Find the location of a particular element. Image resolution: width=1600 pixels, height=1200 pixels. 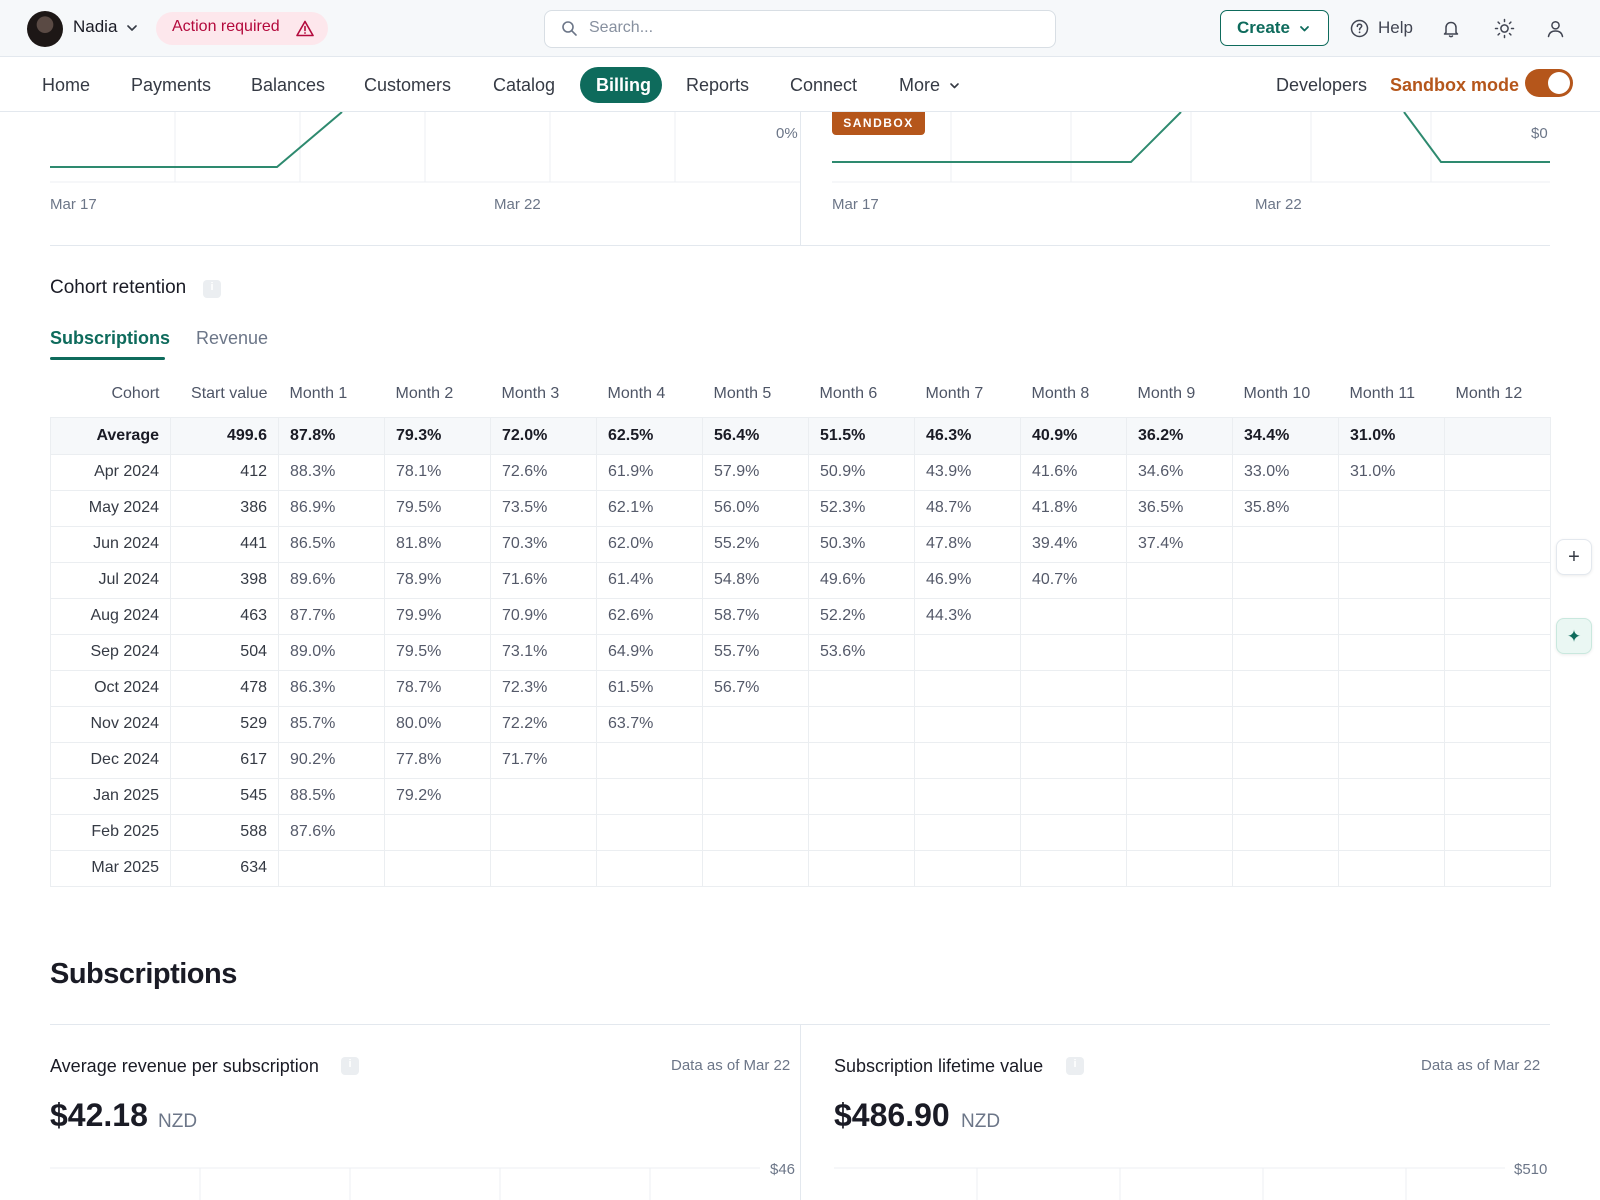

column-header: Month 8 is located at coordinates (1060, 394).